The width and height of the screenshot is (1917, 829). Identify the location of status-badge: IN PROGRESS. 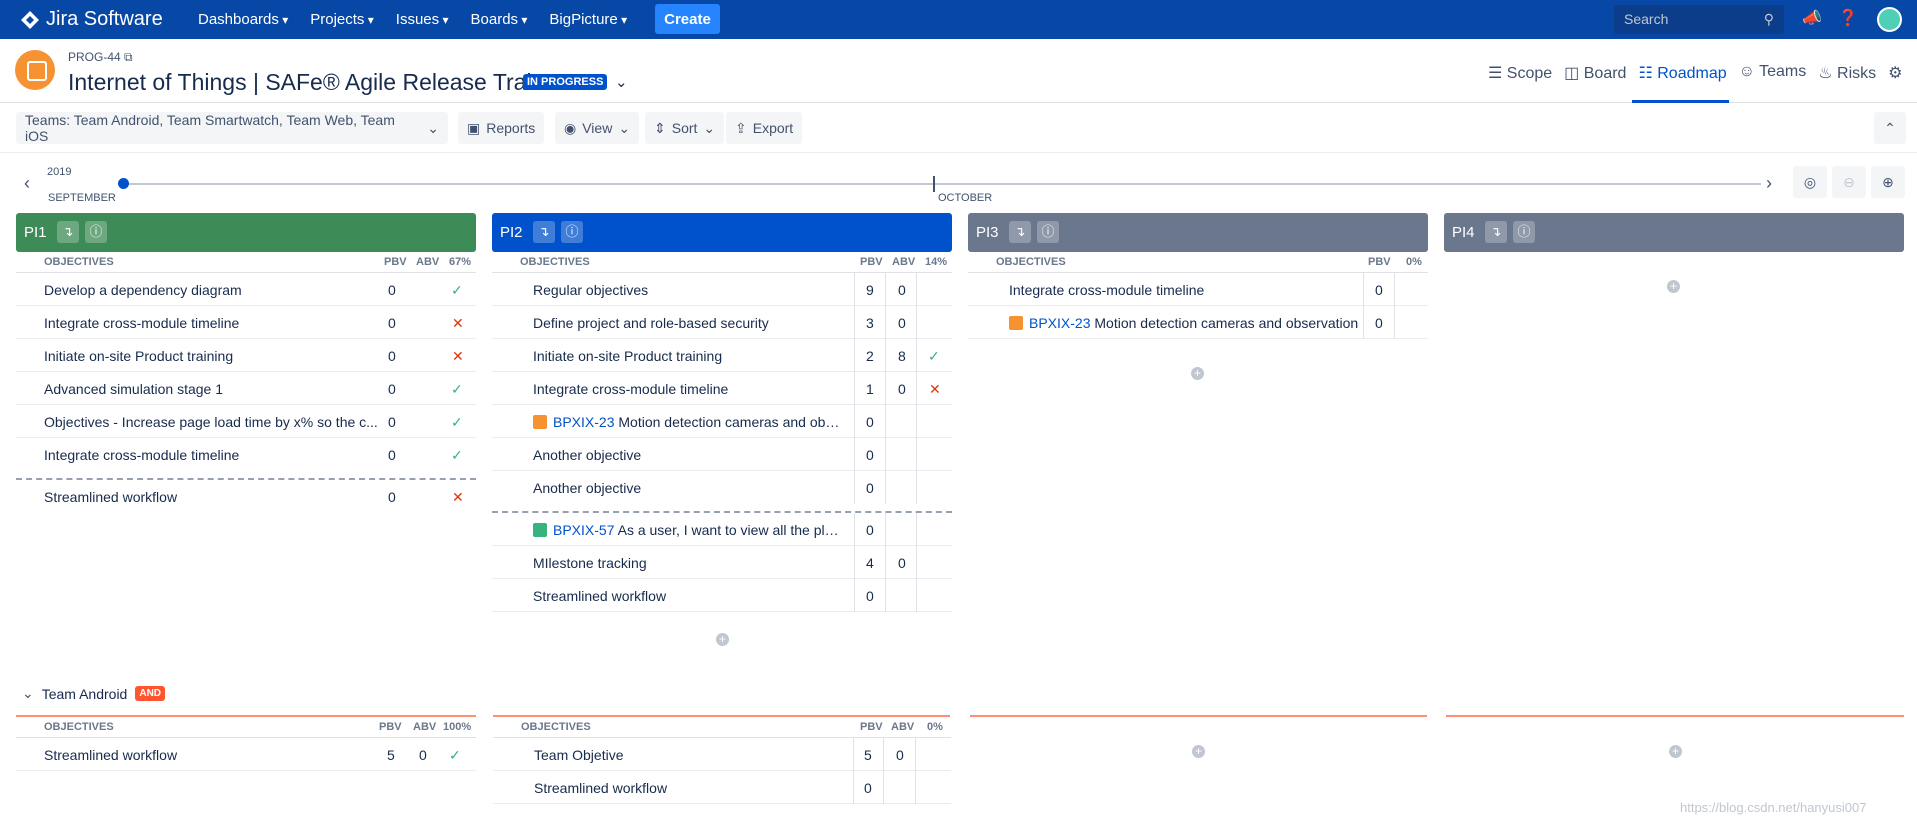
(565, 82).